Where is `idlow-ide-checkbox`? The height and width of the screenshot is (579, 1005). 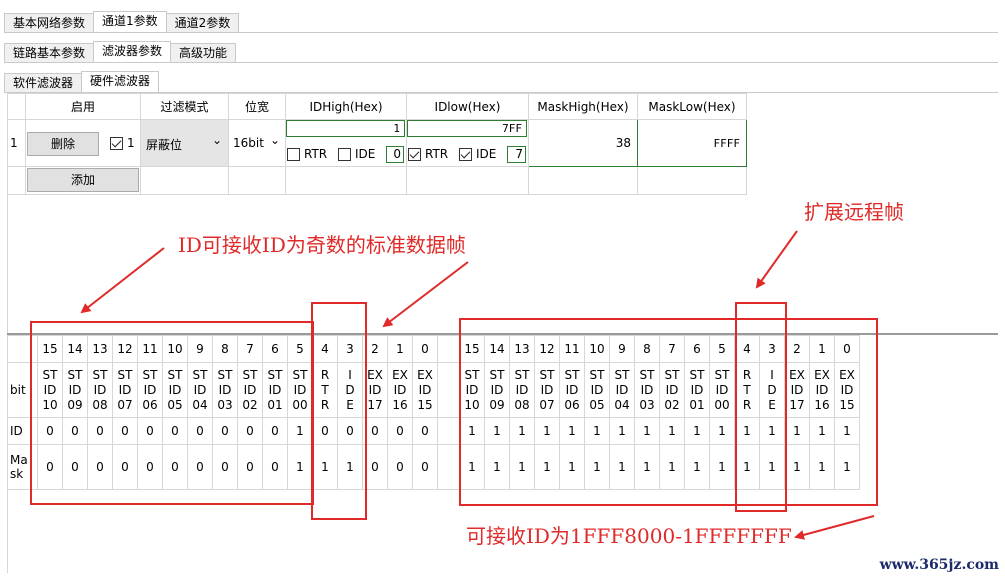
idlow-ide-checkbox is located at coordinates (465, 154).